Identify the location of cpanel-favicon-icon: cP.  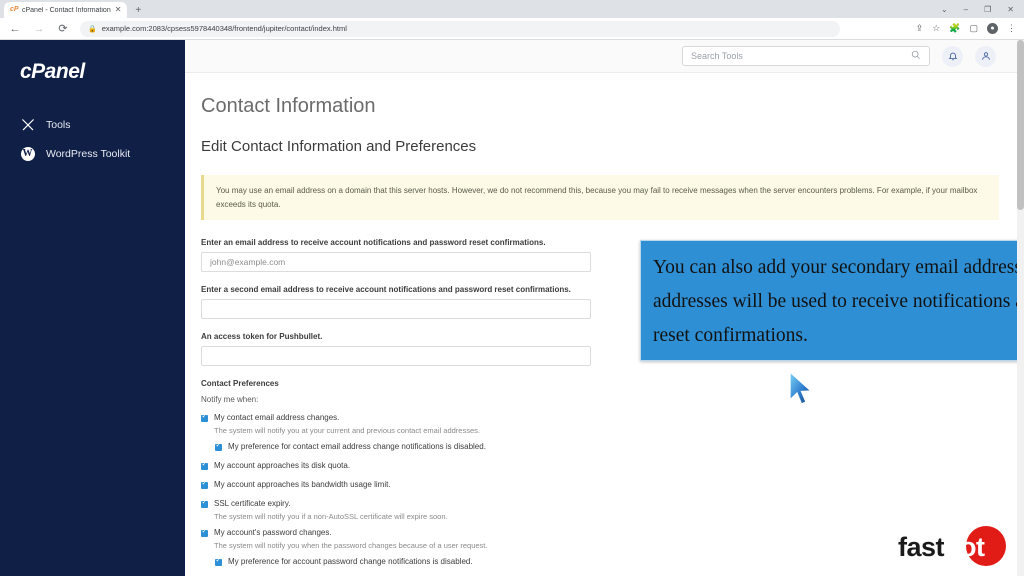
(14, 9).